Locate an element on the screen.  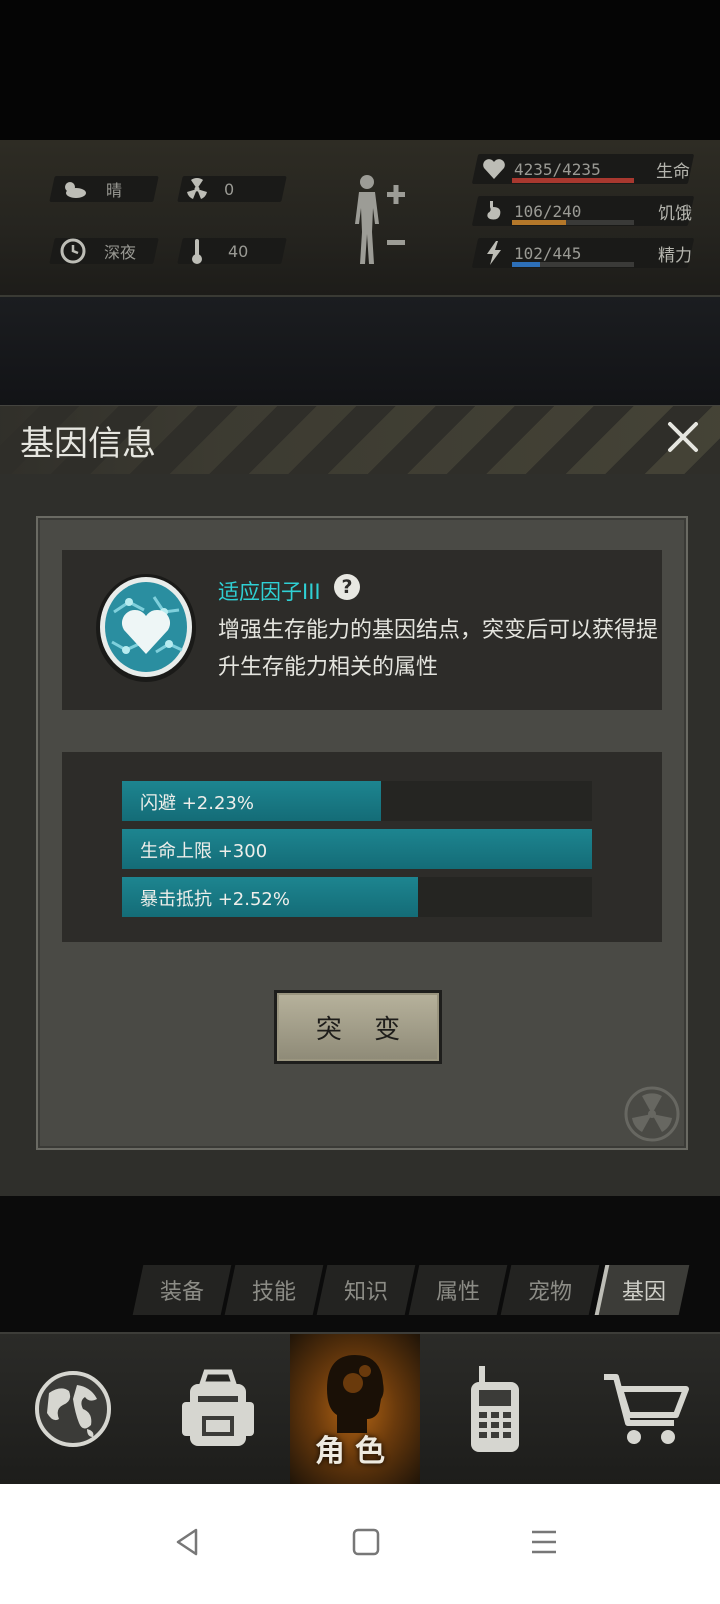
backpack-icon is located at coordinates (217, 1407).